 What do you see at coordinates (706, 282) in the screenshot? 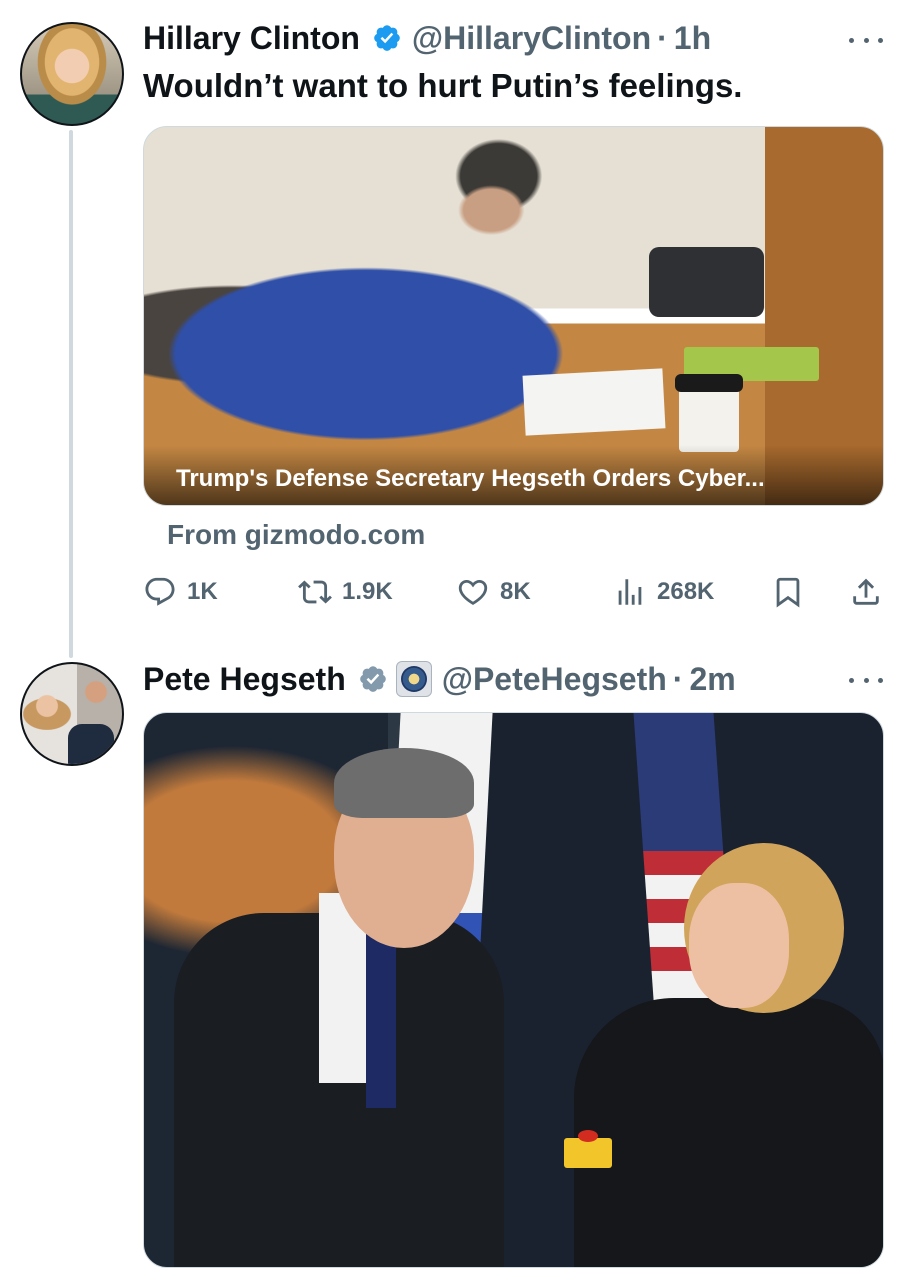
I see `desk-phone-graphic` at bounding box center [706, 282].